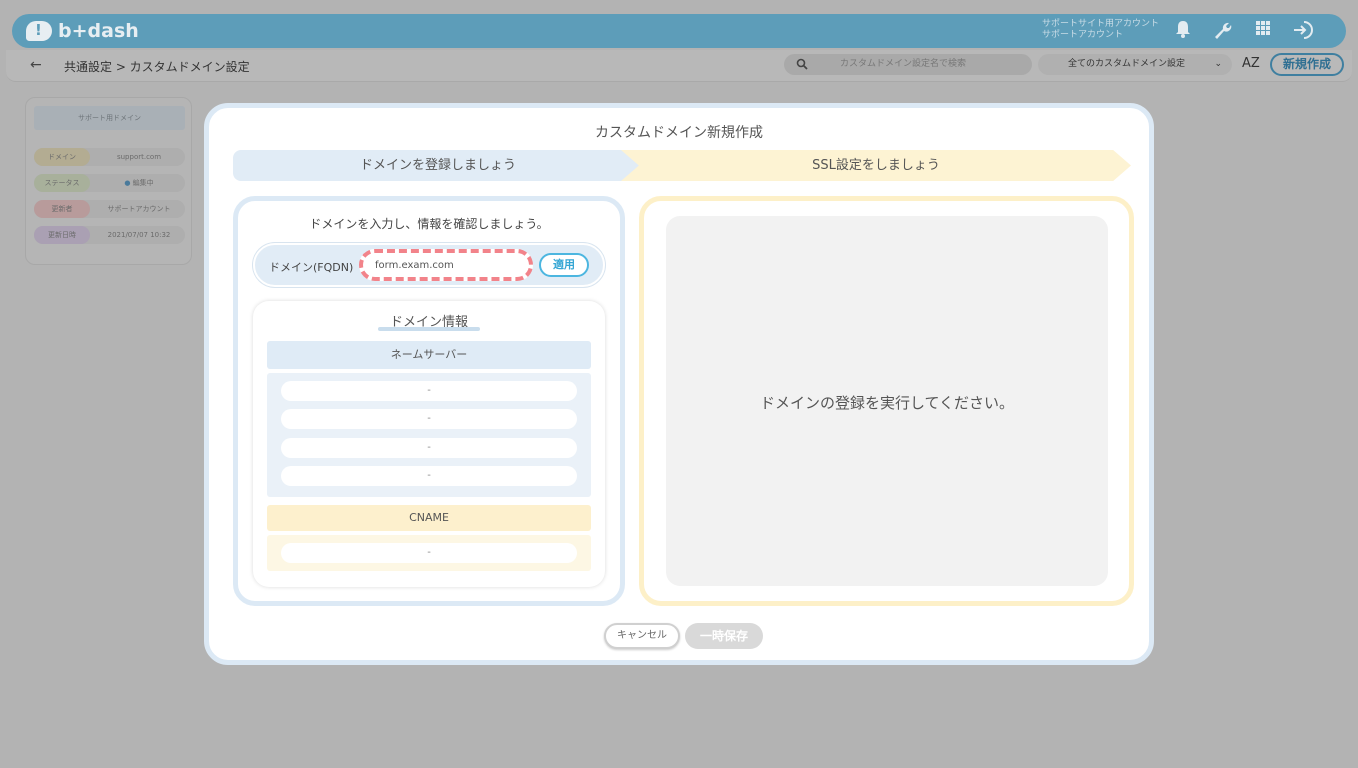 The width and height of the screenshot is (1358, 768). I want to click on nameserver-header: ネームサーバー, so click(429, 355).